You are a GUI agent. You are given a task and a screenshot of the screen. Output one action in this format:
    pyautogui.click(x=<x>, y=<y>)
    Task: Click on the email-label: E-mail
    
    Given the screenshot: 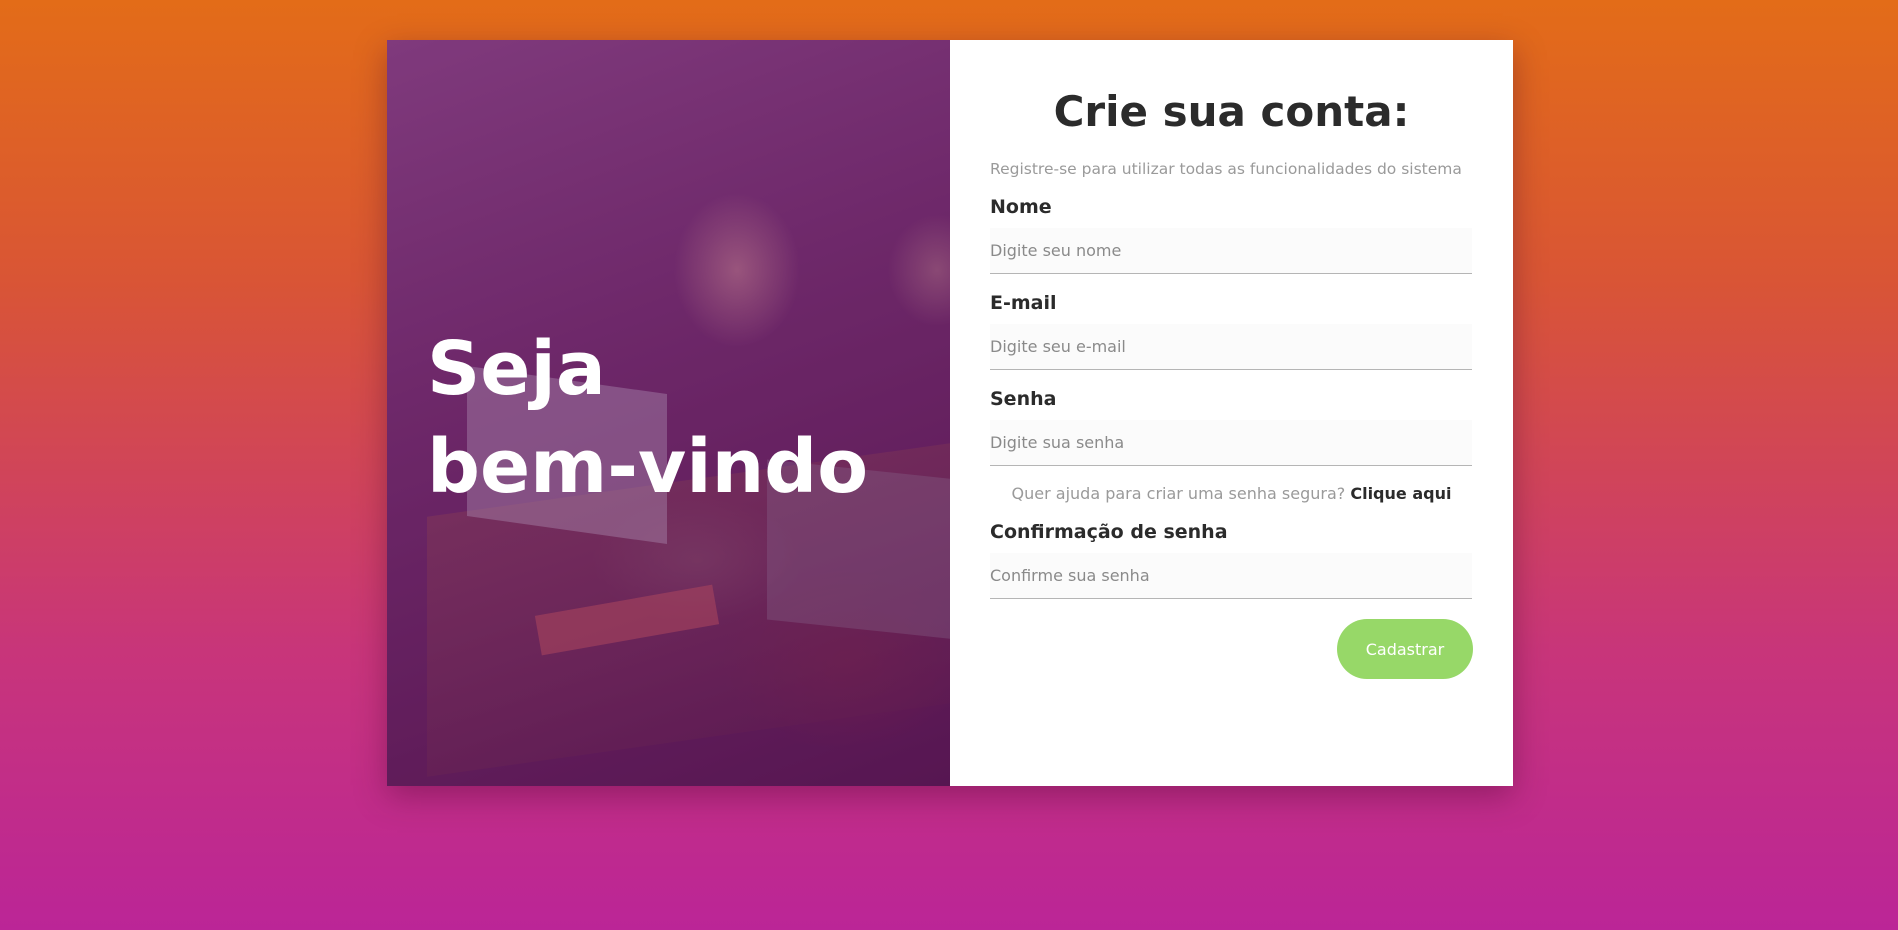 What is the action you would take?
    pyautogui.click(x=1023, y=303)
    